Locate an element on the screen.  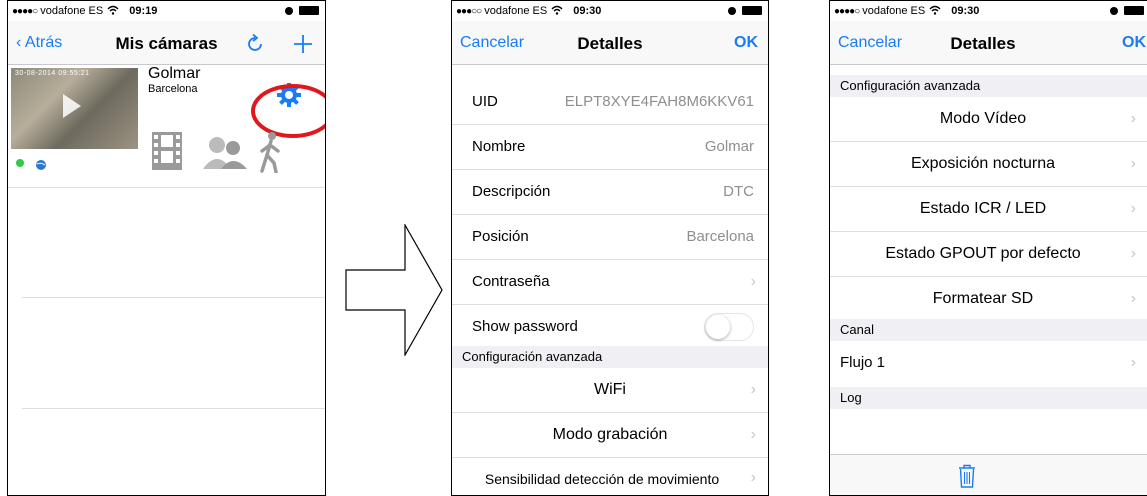
position-row: Posición Barcelona is located at coordinates (610, 237).